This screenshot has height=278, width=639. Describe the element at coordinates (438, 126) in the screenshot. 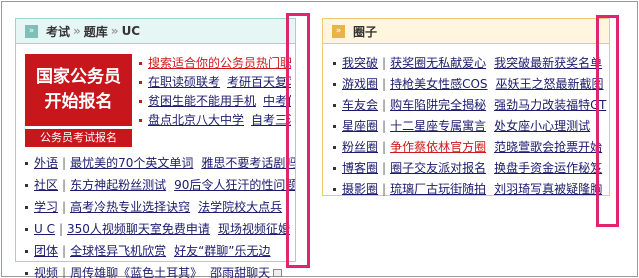

I see `article-link: 十二星座专属寓言` at that location.